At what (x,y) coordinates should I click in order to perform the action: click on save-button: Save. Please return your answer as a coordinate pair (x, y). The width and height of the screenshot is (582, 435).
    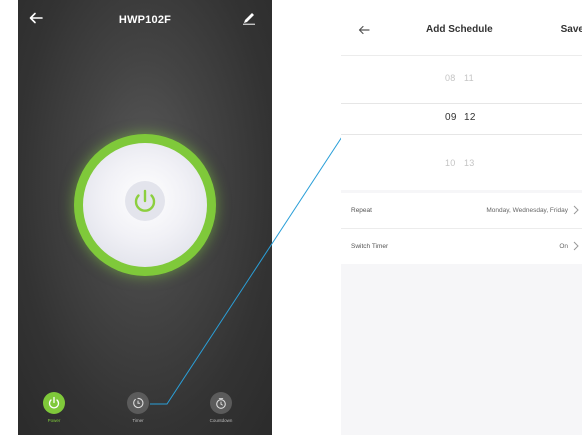
    Looking at the image, I should click on (571, 29).